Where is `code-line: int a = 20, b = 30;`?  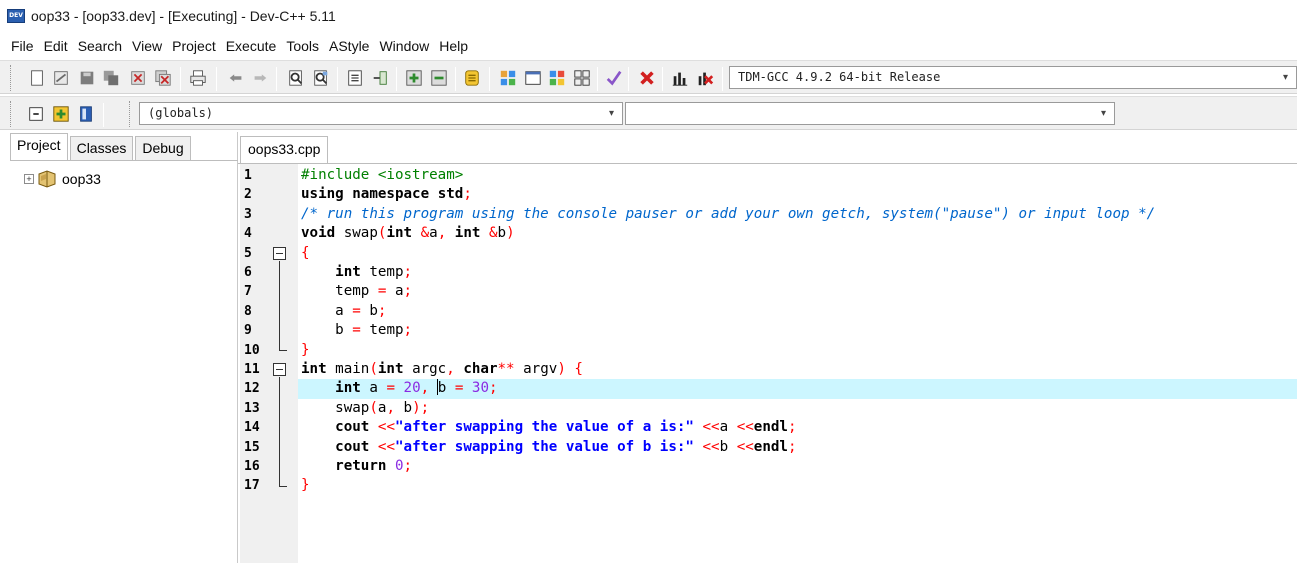
code-line: int a = 20, b = 30; is located at coordinates (797, 389).